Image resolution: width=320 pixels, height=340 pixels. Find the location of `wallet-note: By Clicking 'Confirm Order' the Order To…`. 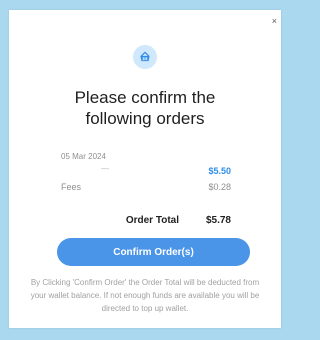

wallet-note: By Clicking 'Confirm Order' the Order To… is located at coordinates (145, 295).